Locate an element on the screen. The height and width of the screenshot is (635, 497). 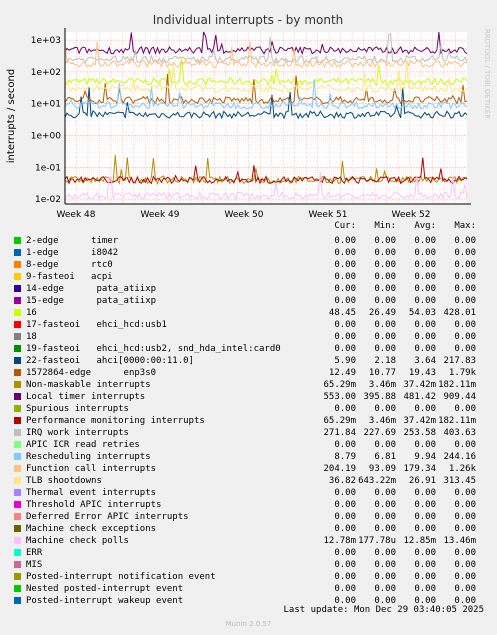
y-tick-label: 1e+00 is located at coordinates (46, 136).